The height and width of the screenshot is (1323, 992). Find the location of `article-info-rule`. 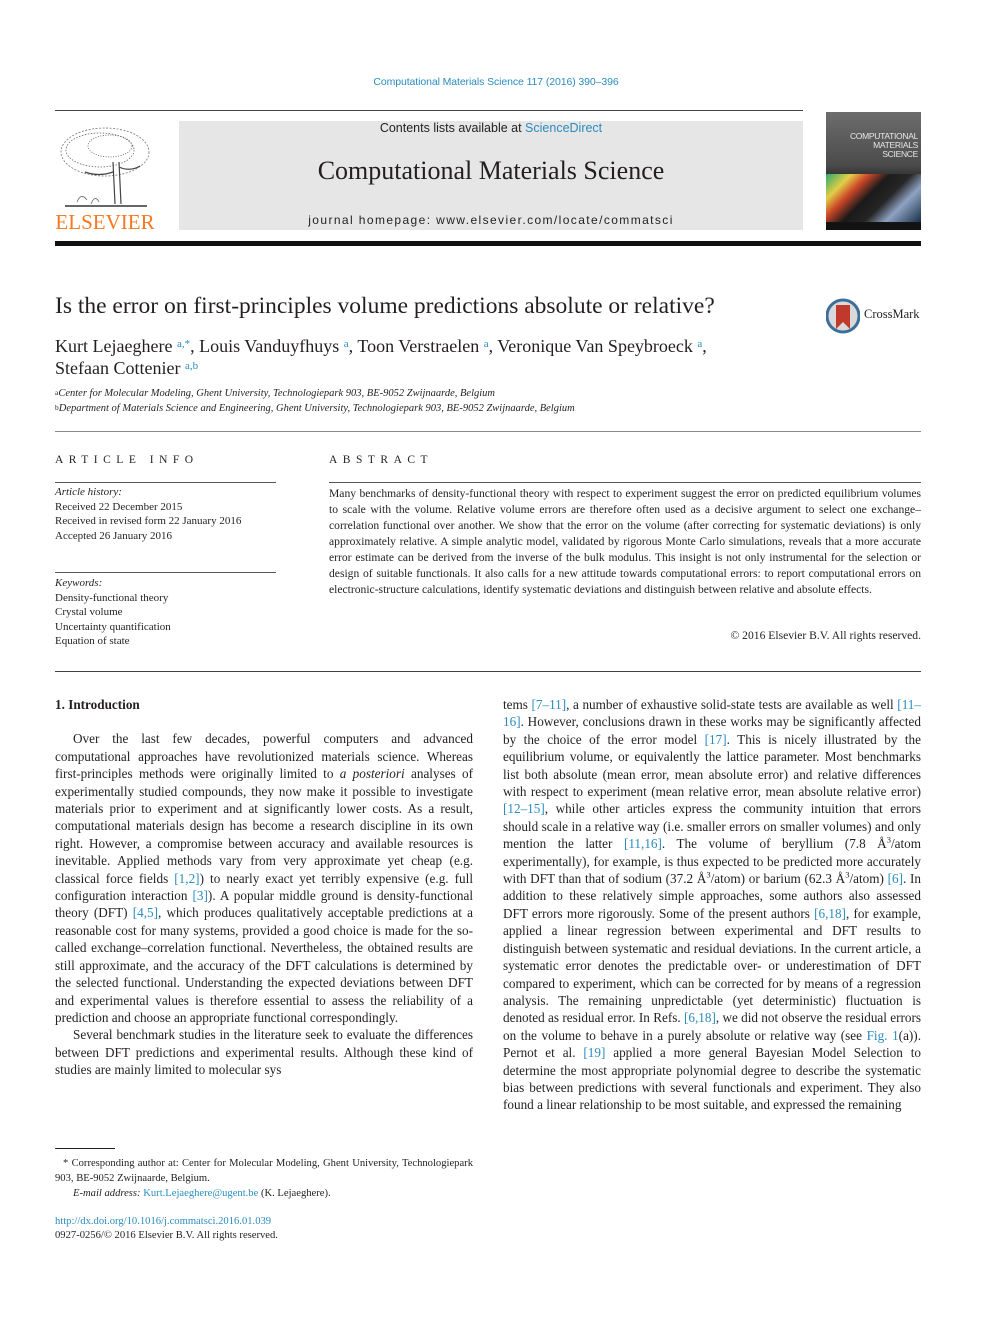

article-info-rule is located at coordinates (165, 482).